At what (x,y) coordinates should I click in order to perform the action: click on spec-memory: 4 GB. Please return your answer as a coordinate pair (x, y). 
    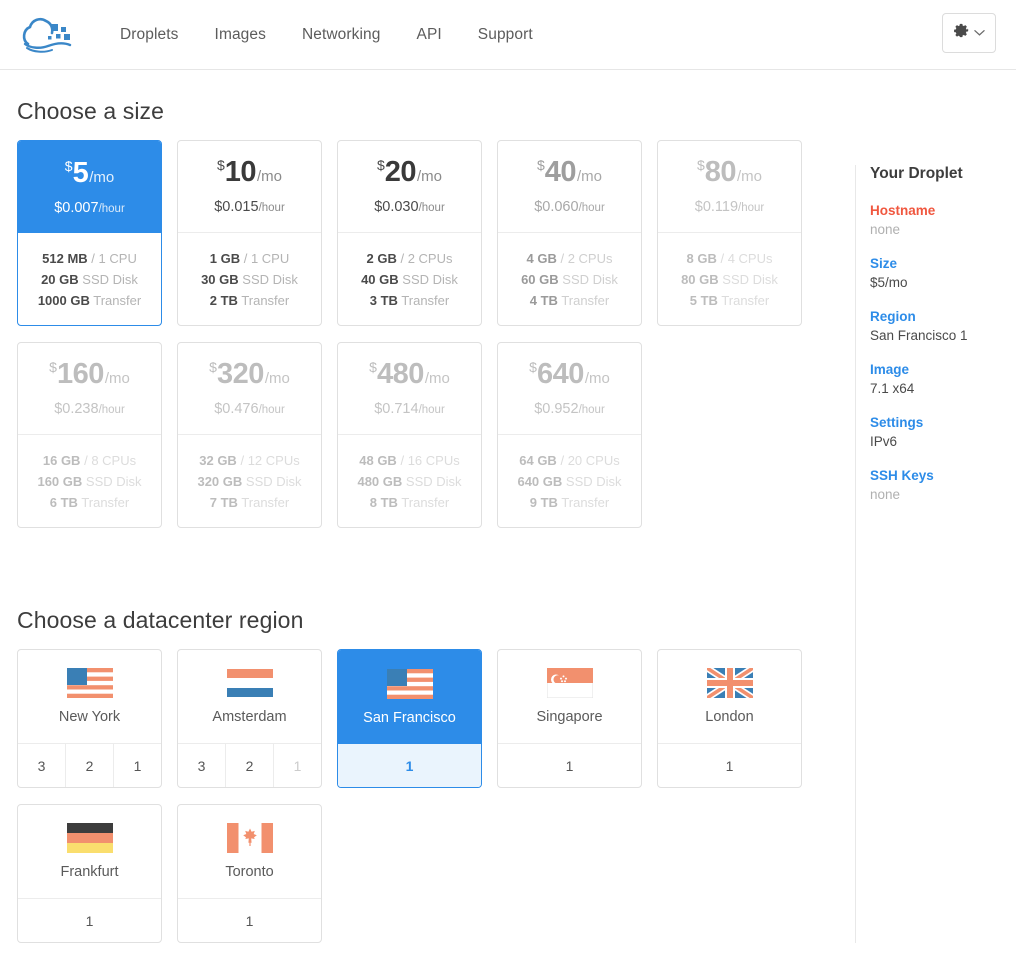
    Looking at the image, I should click on (541, 258).